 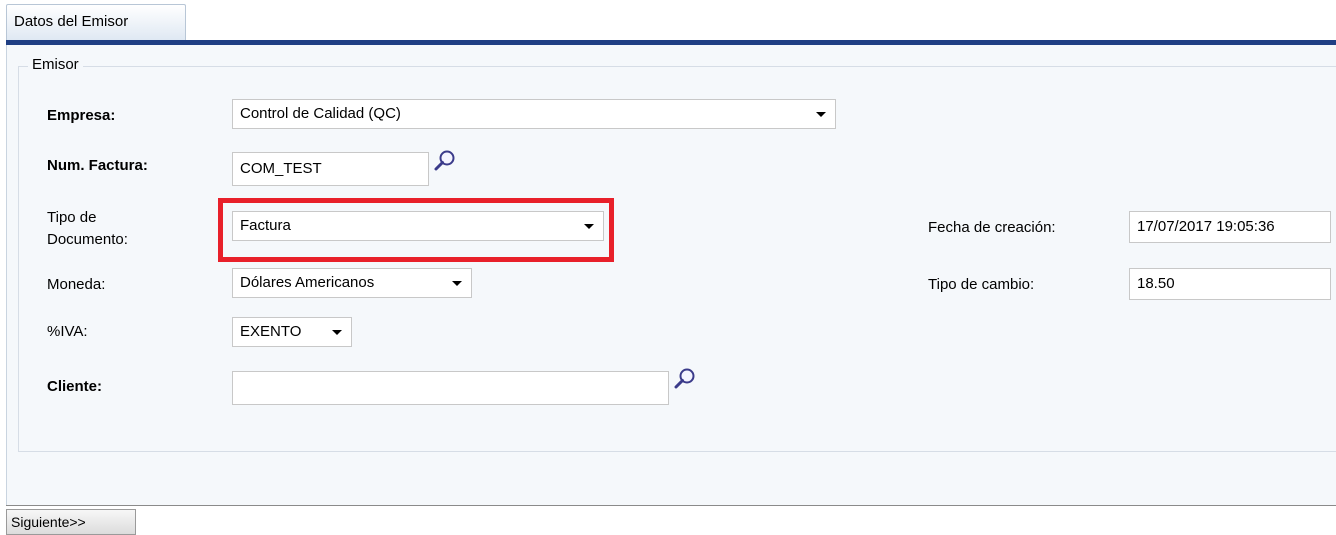 I want to click on tipo-cambio-value: 18.50, so click(x=1156, y=283).